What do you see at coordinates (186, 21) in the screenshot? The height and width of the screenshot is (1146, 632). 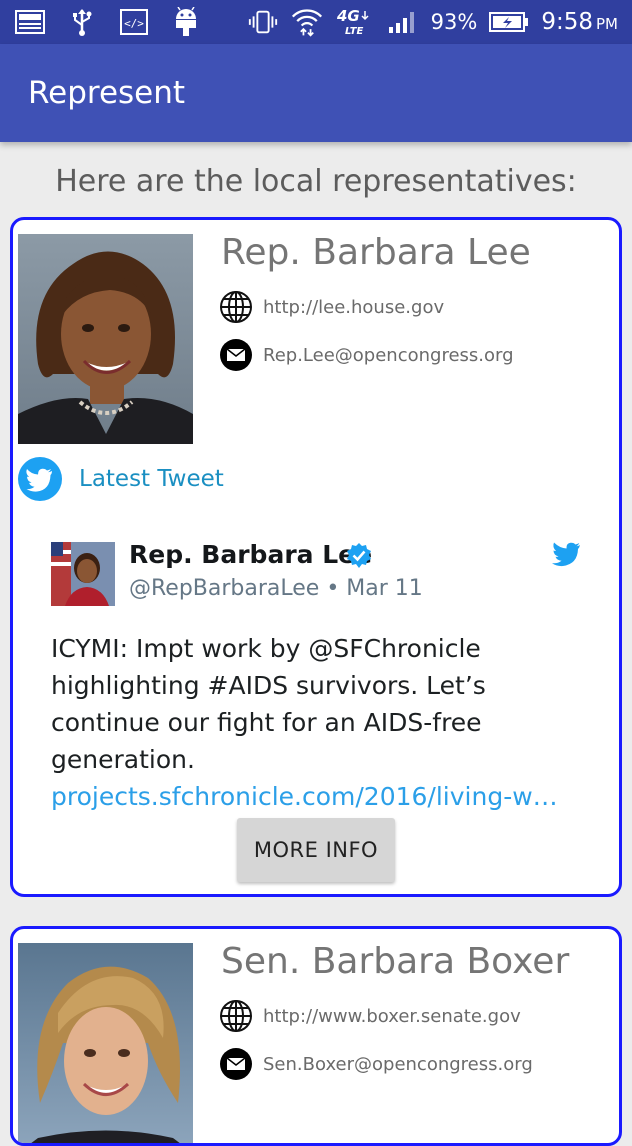 I see `android-debug-icon` at bounding box center [186, 21].